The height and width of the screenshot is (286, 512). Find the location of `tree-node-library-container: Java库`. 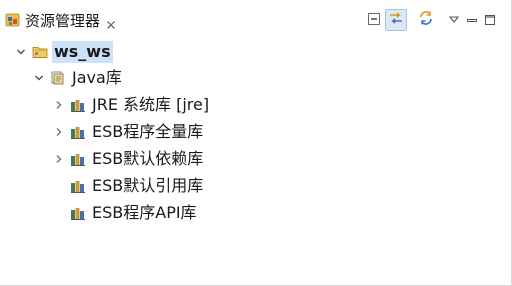

tree-node-library-container: Java库 is located at coordinates (78, 78).